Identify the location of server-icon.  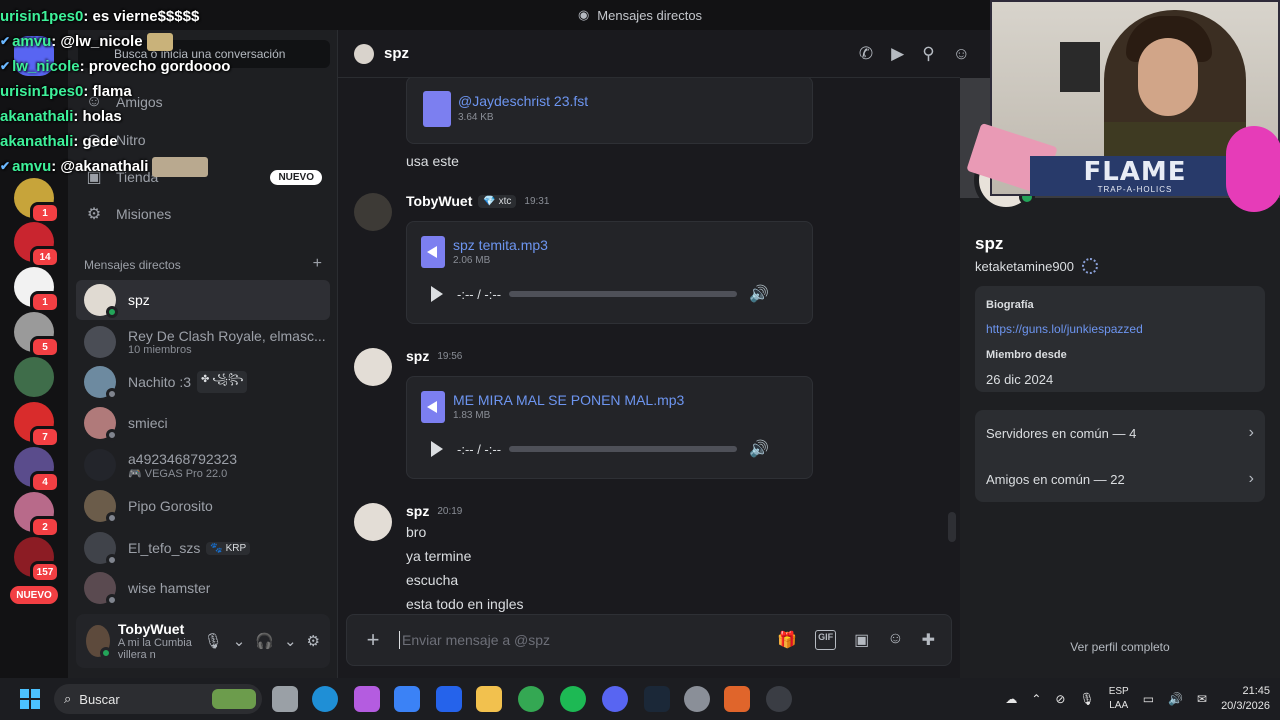
(34, 377).